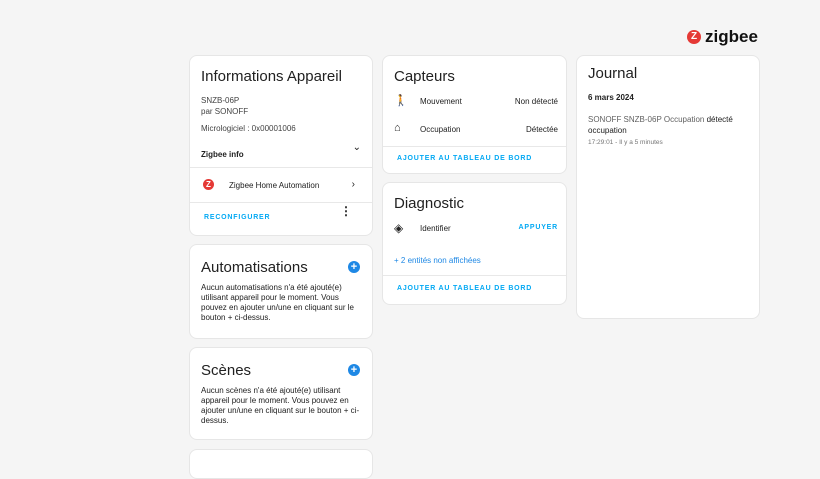 Image resolution: width=820 pixels, height=479 pixels. What do you see at coordinates (437, 260) in the screenshot?
I see `hidden-entities-link: + 2 entités non affichées` at bounding box center [437, 260].